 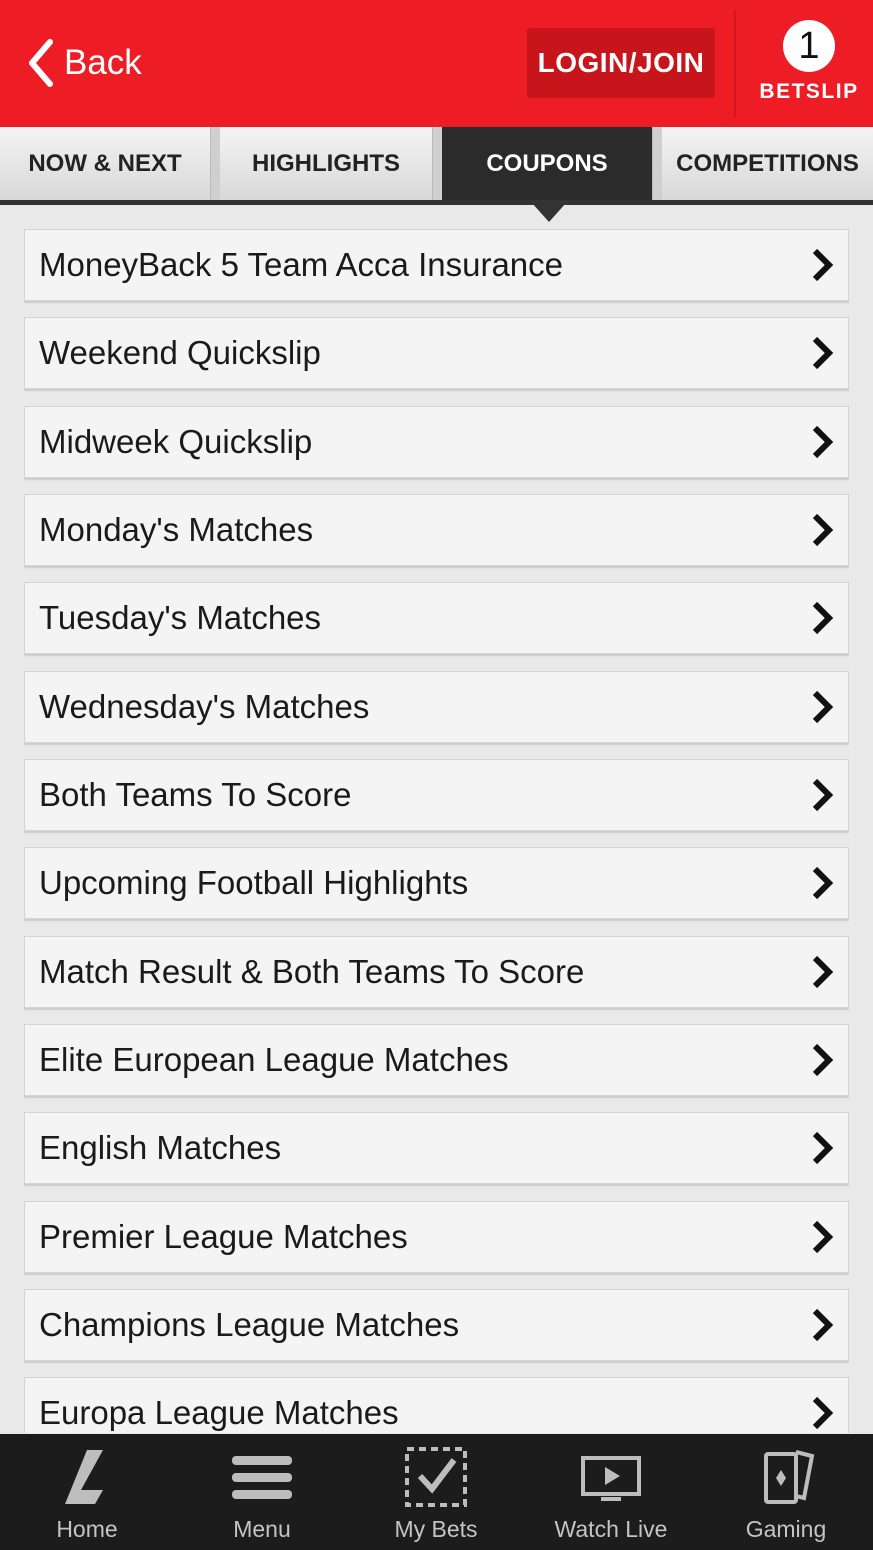 What do you see at coordinates (249, 1324) in the screenshot?
I see `coupon-label: Champions League Matches` at bounding box center [249, 1324].